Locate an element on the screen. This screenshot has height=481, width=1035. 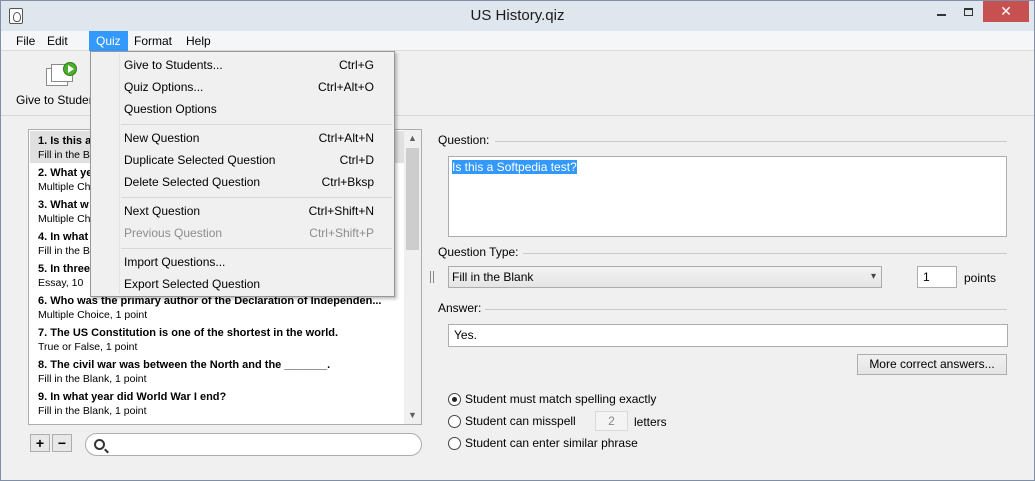
question-type-label: Question Type: is located at coordinates (478, 252).